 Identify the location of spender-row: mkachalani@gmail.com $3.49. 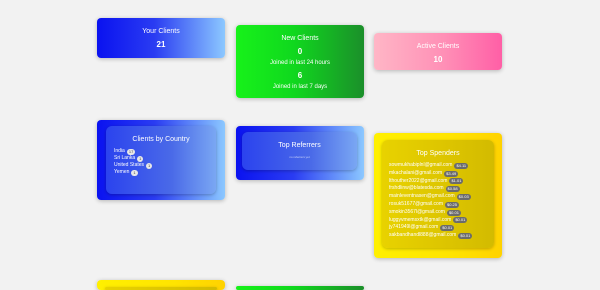
(441, 174).